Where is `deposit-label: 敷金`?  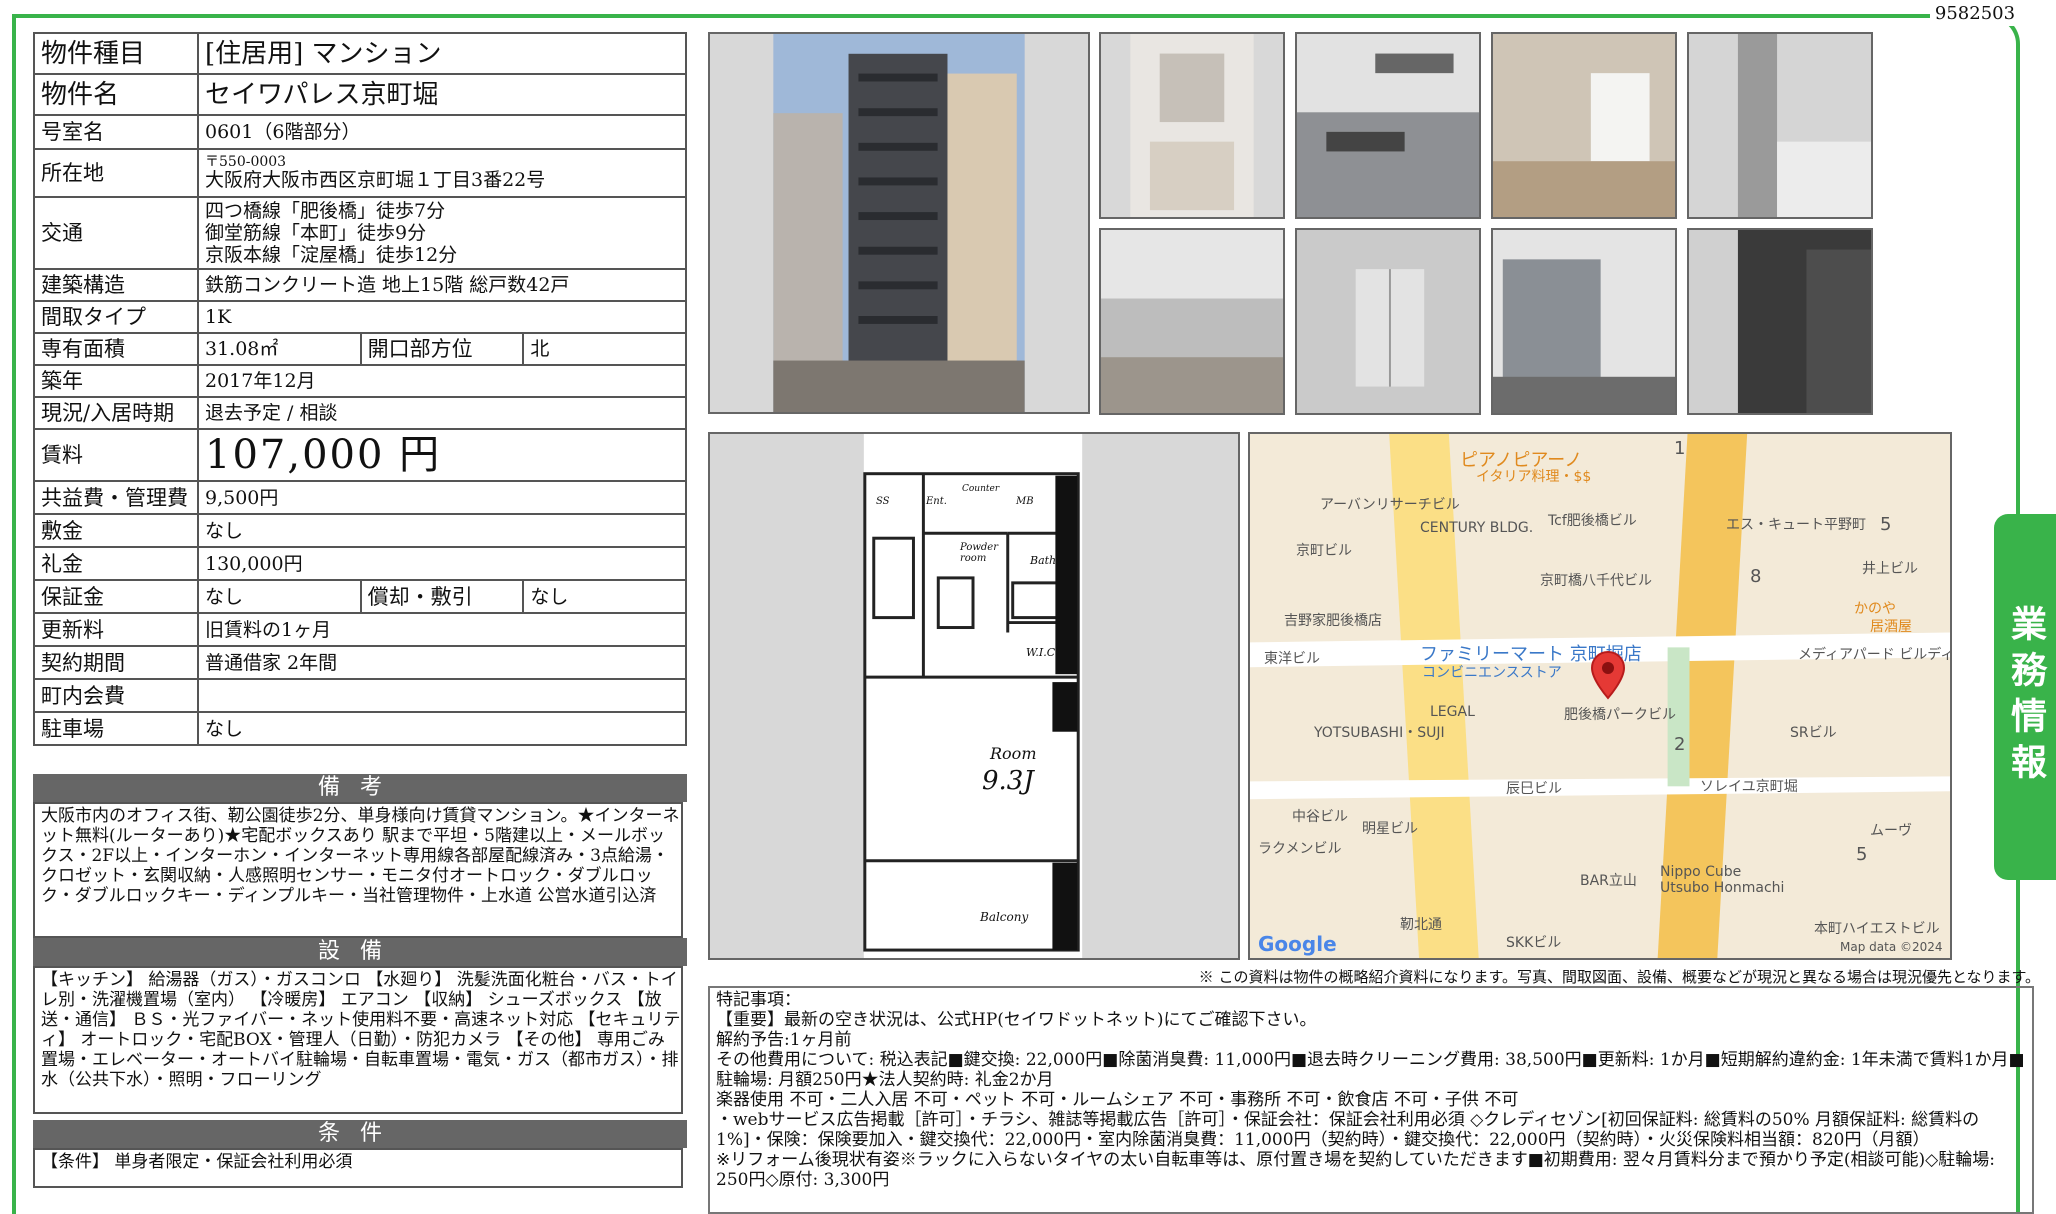 deposit-label: 敷金 is located at coordinates (116, 530).